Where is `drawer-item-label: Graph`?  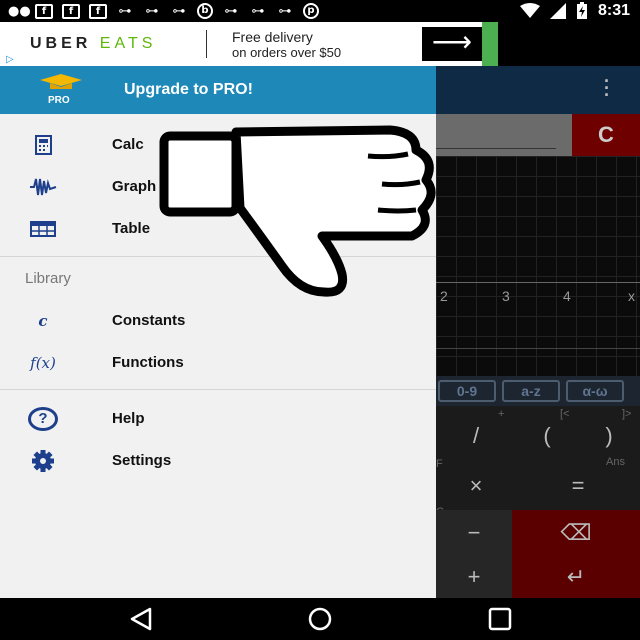
drawer-item-label: Graph is located at coordinates (134, 186).